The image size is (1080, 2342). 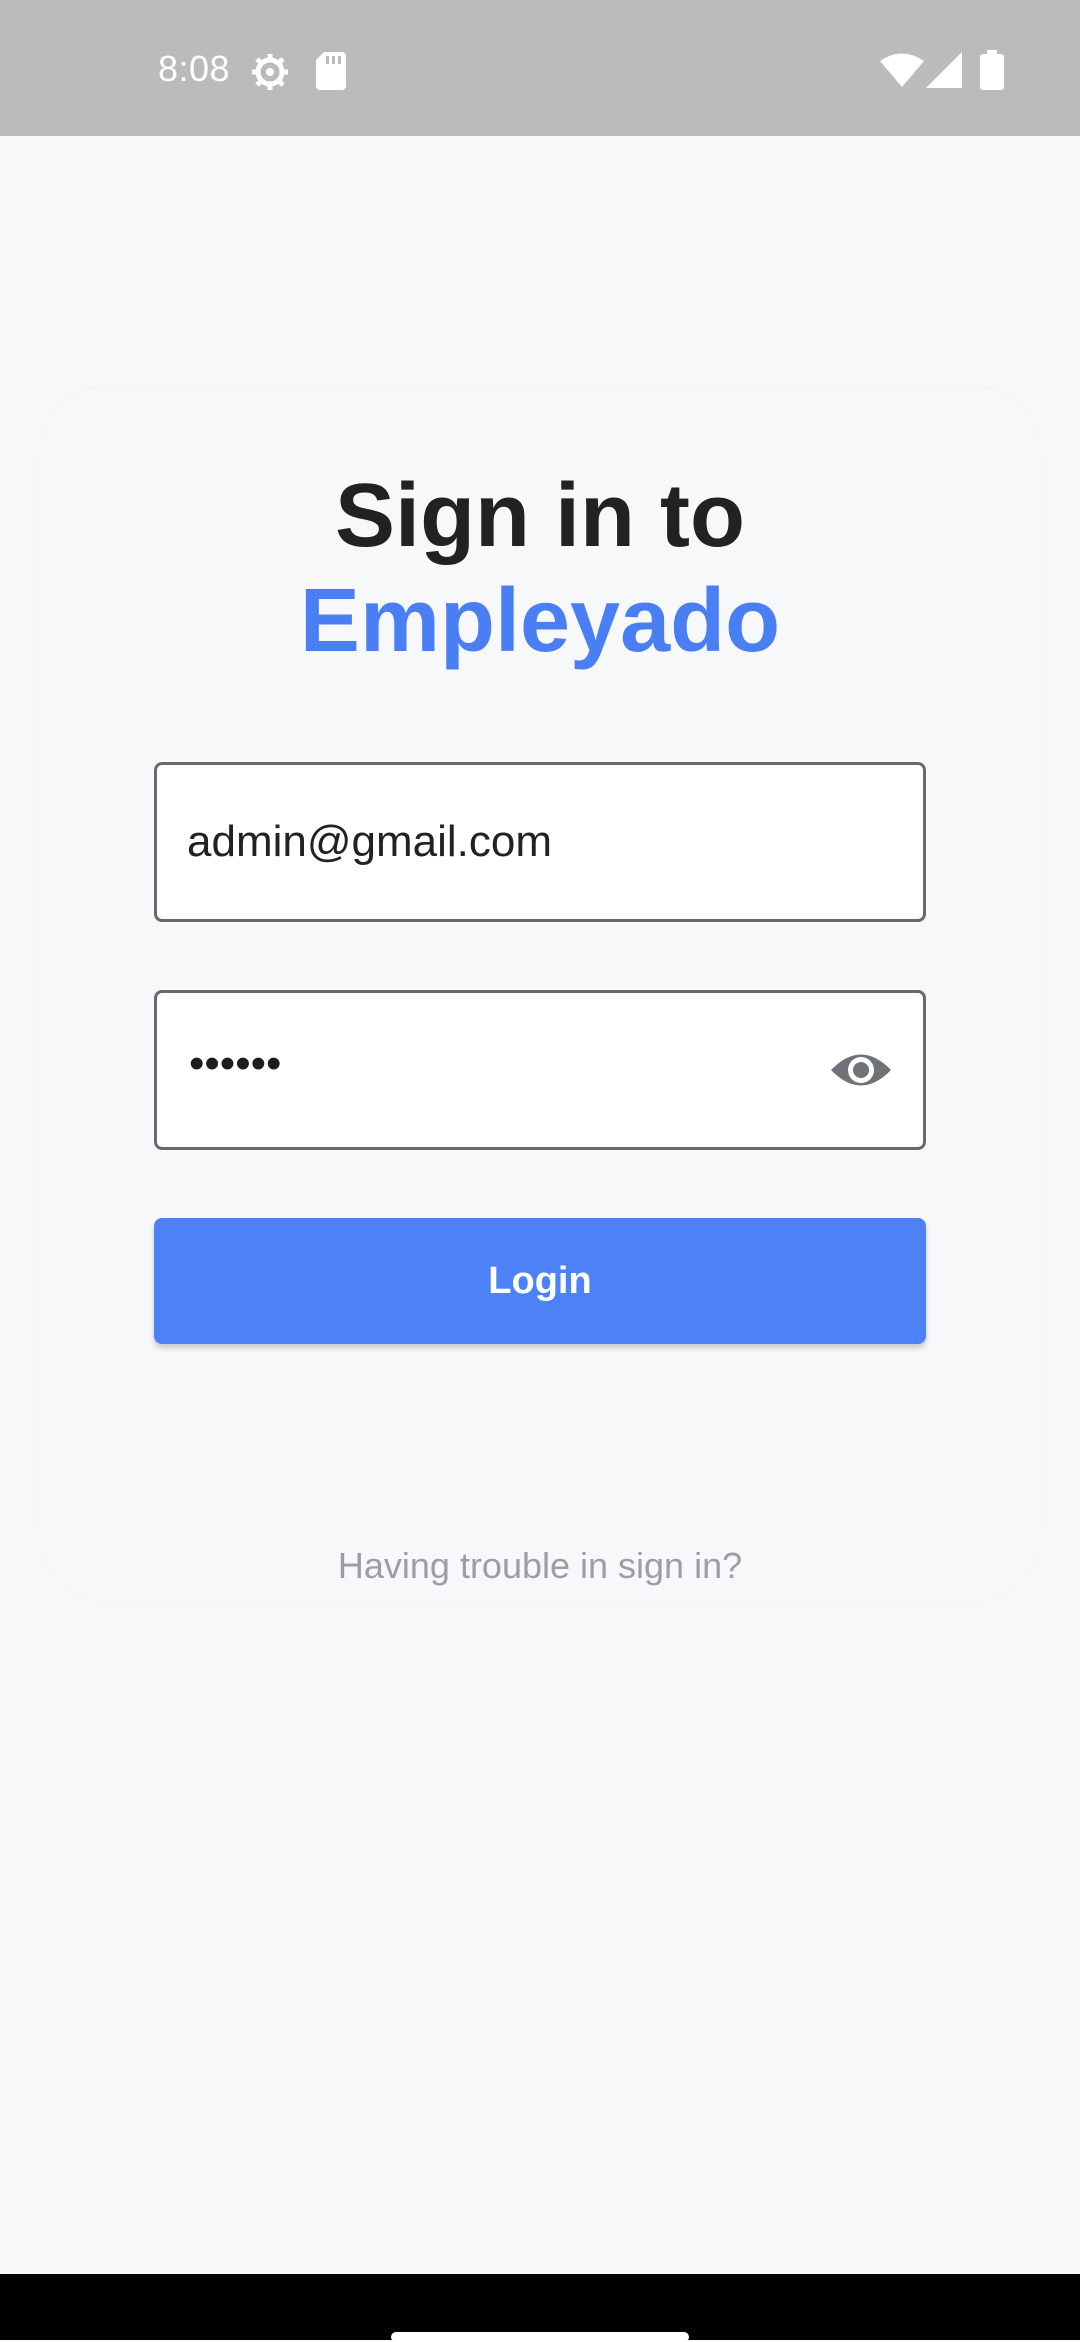 I want to click on page-title: Sign in to, so click(x=540, y=516).